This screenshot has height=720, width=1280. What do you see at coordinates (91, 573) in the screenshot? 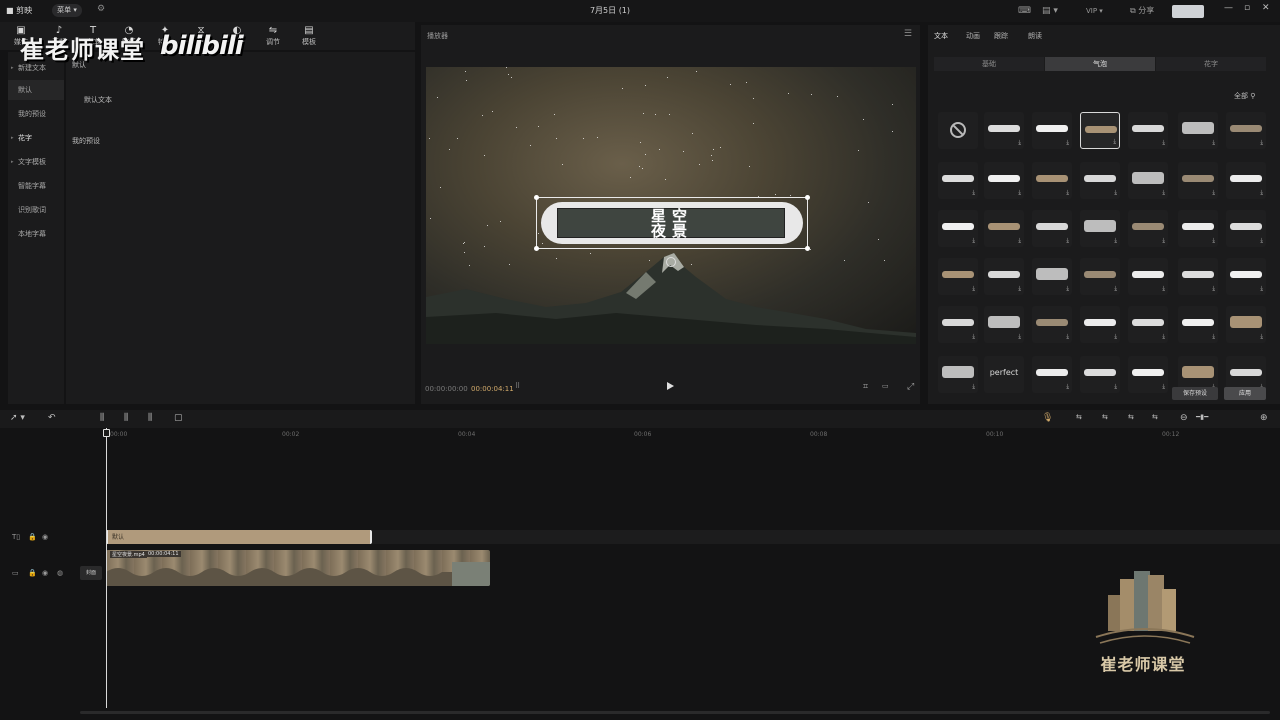
I see `cover-button: 封面` at bounding box center [91, 573].